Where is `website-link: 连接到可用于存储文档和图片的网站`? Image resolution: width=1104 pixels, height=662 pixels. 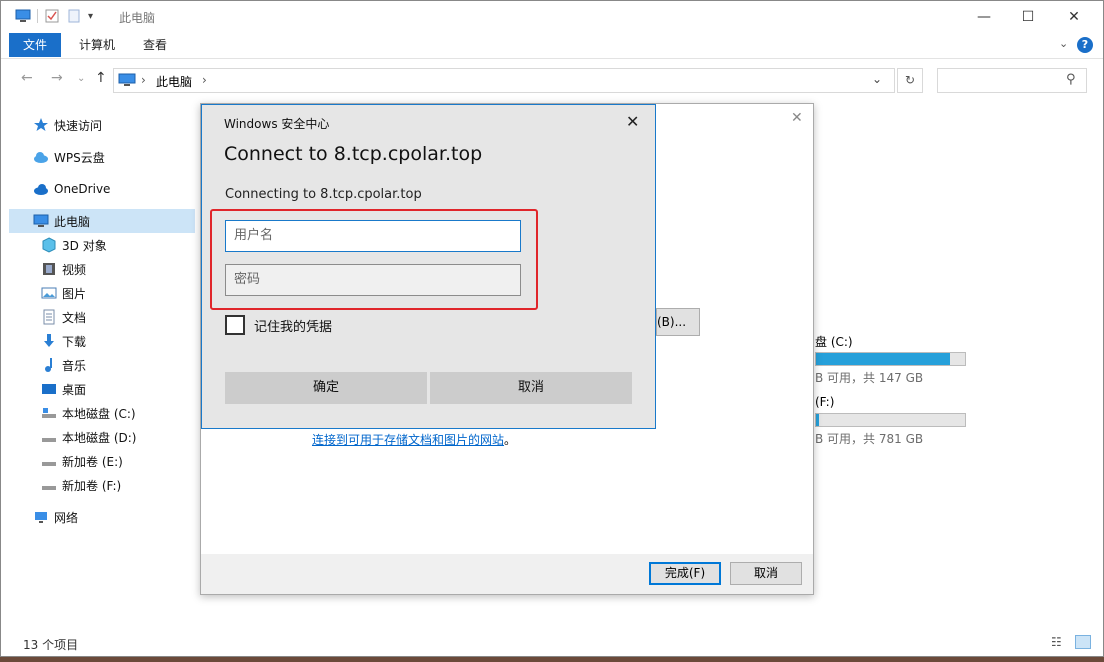 website-link: 连接到可用于存储文档和图片的网站 is located at coordinates (408, 439).